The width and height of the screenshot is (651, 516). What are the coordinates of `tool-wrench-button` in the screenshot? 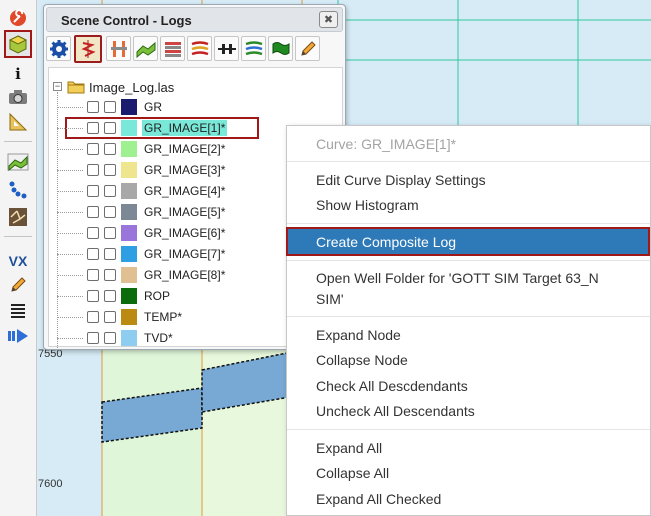 It's located at (18, 18).